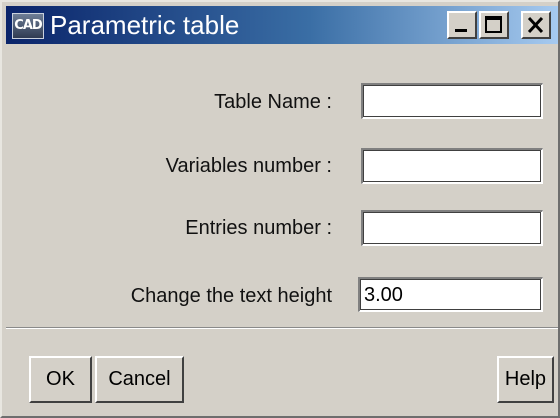 Image resolution: width=560 pixels, height=418 pixels. What do you see at coordinates (450, 294) in the screenshot?
I see `text-height-input` at bounding box center [450, 294].